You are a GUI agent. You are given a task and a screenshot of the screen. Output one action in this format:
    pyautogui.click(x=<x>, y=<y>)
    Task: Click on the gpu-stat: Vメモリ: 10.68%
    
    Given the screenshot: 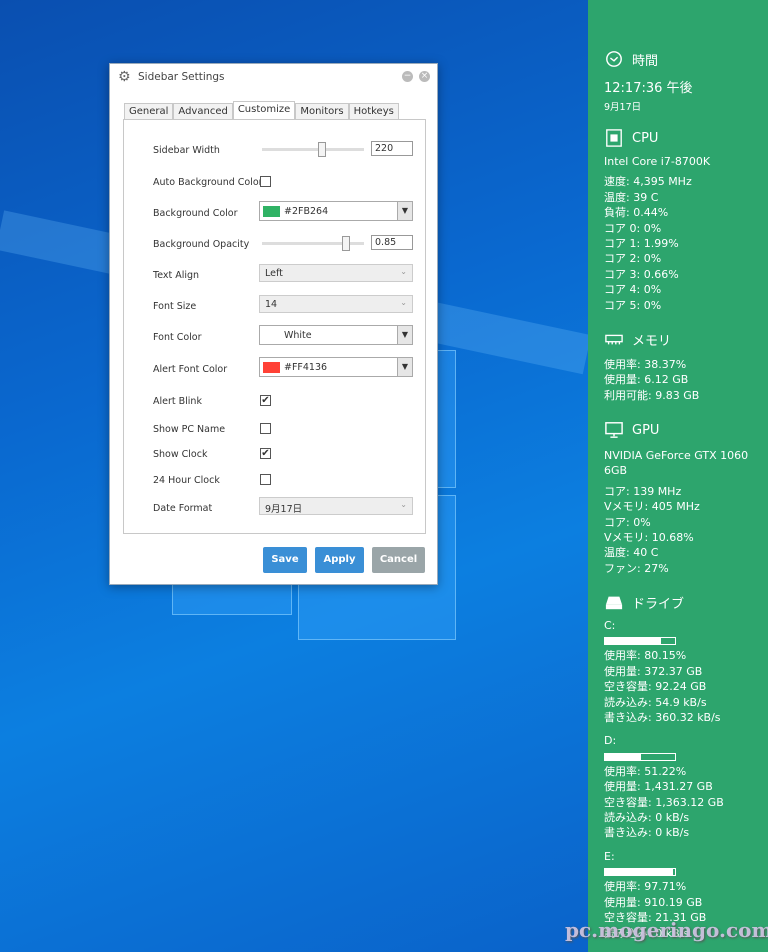 What is the action you would take?
    pyautogui.click(x=649, y=538)
    